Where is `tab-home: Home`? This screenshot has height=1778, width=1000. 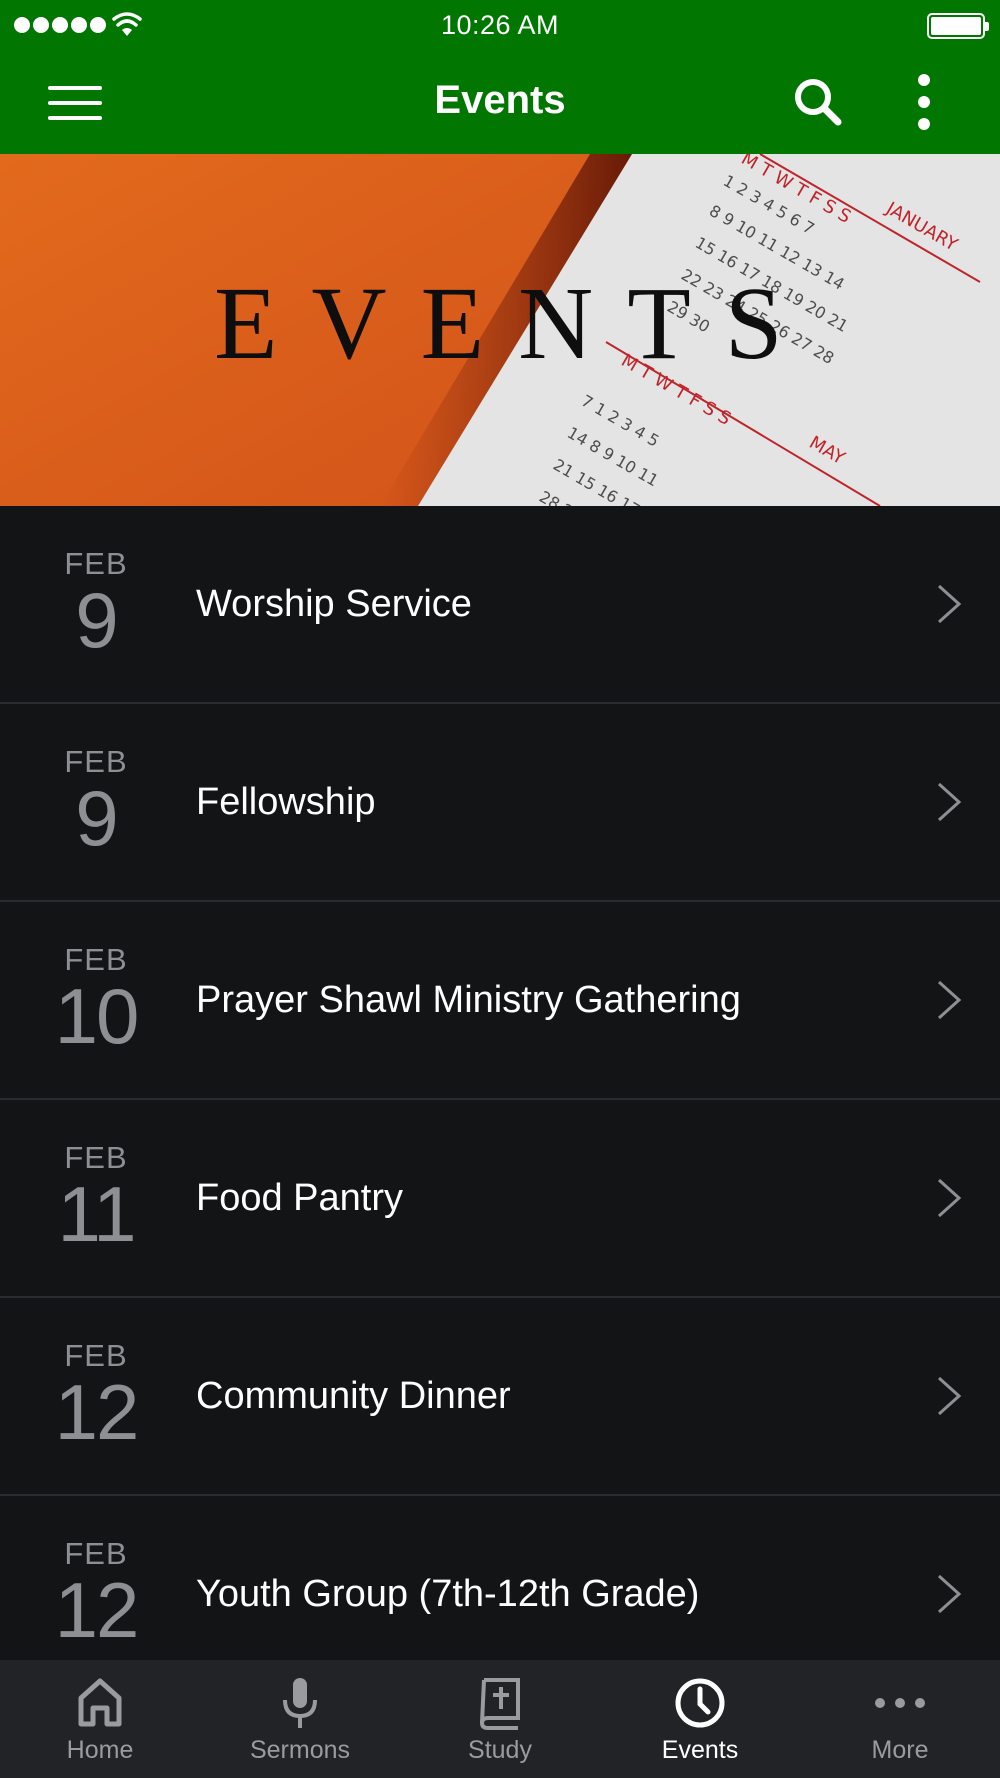
tab-home: Home is located at coordinates (100, 1719).